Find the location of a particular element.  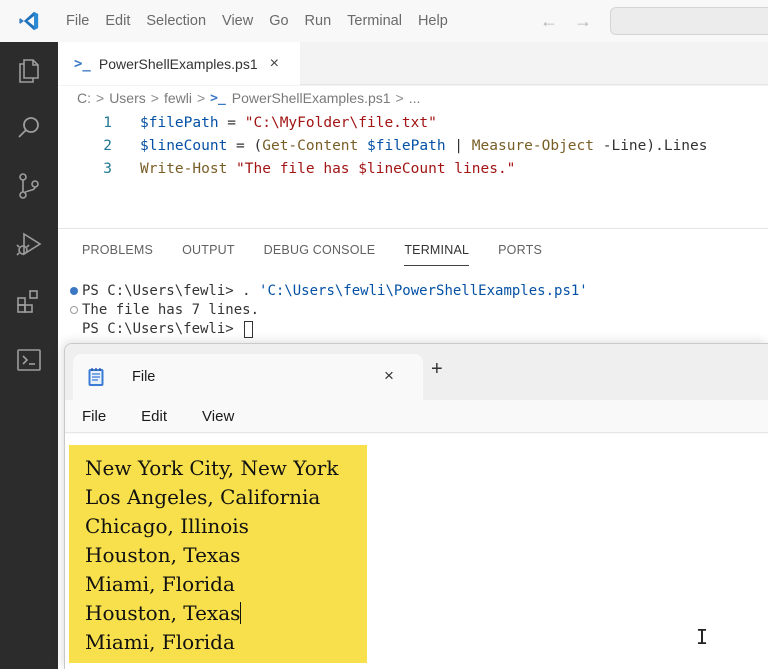

menu-view: View is located at coordinates (237, 21).